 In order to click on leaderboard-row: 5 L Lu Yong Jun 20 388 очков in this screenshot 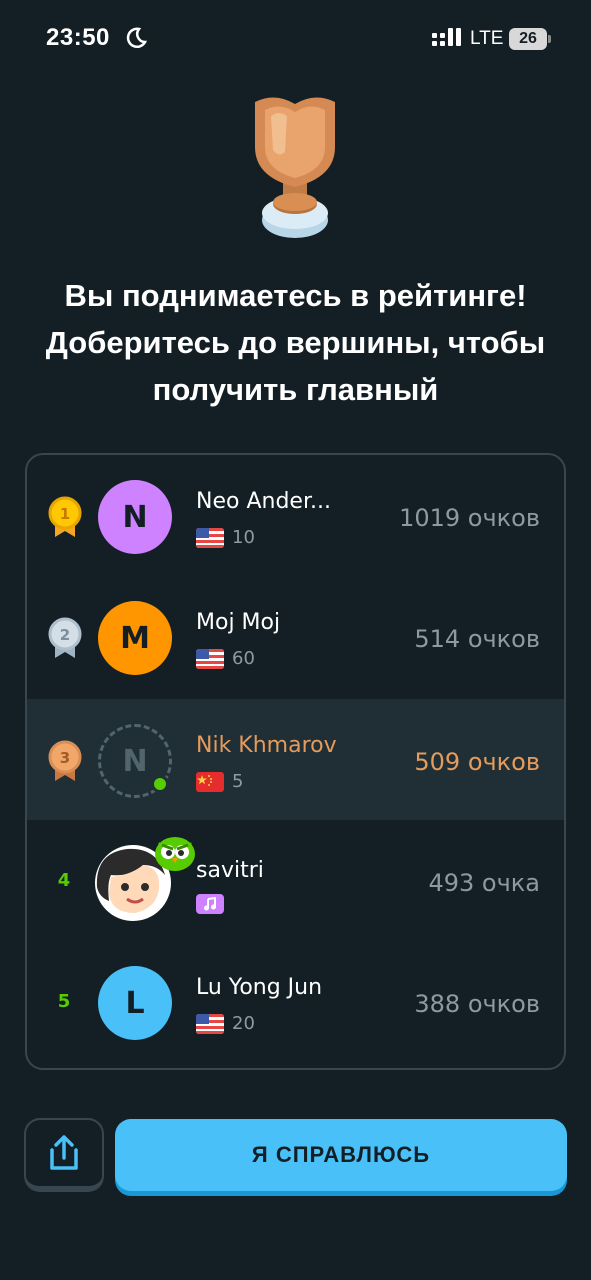, I will do `click(295, 1001)`.